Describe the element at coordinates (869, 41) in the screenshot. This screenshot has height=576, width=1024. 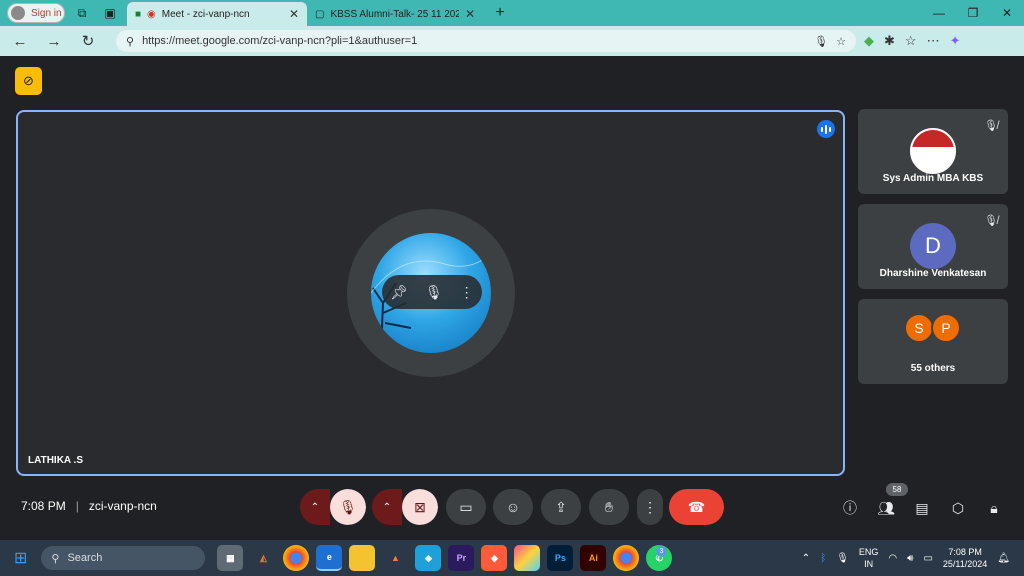
I see `extension-icon: ◆` at that location.